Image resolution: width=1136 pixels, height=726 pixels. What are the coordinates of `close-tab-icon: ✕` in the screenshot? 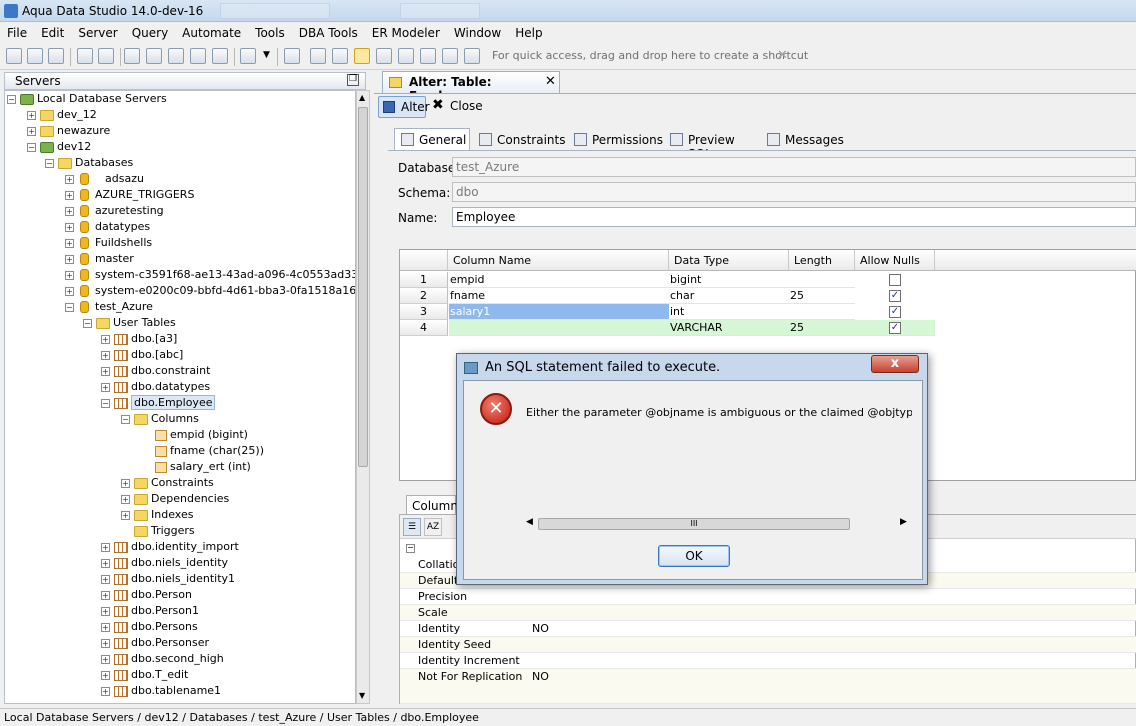 It's located at (550, 81).